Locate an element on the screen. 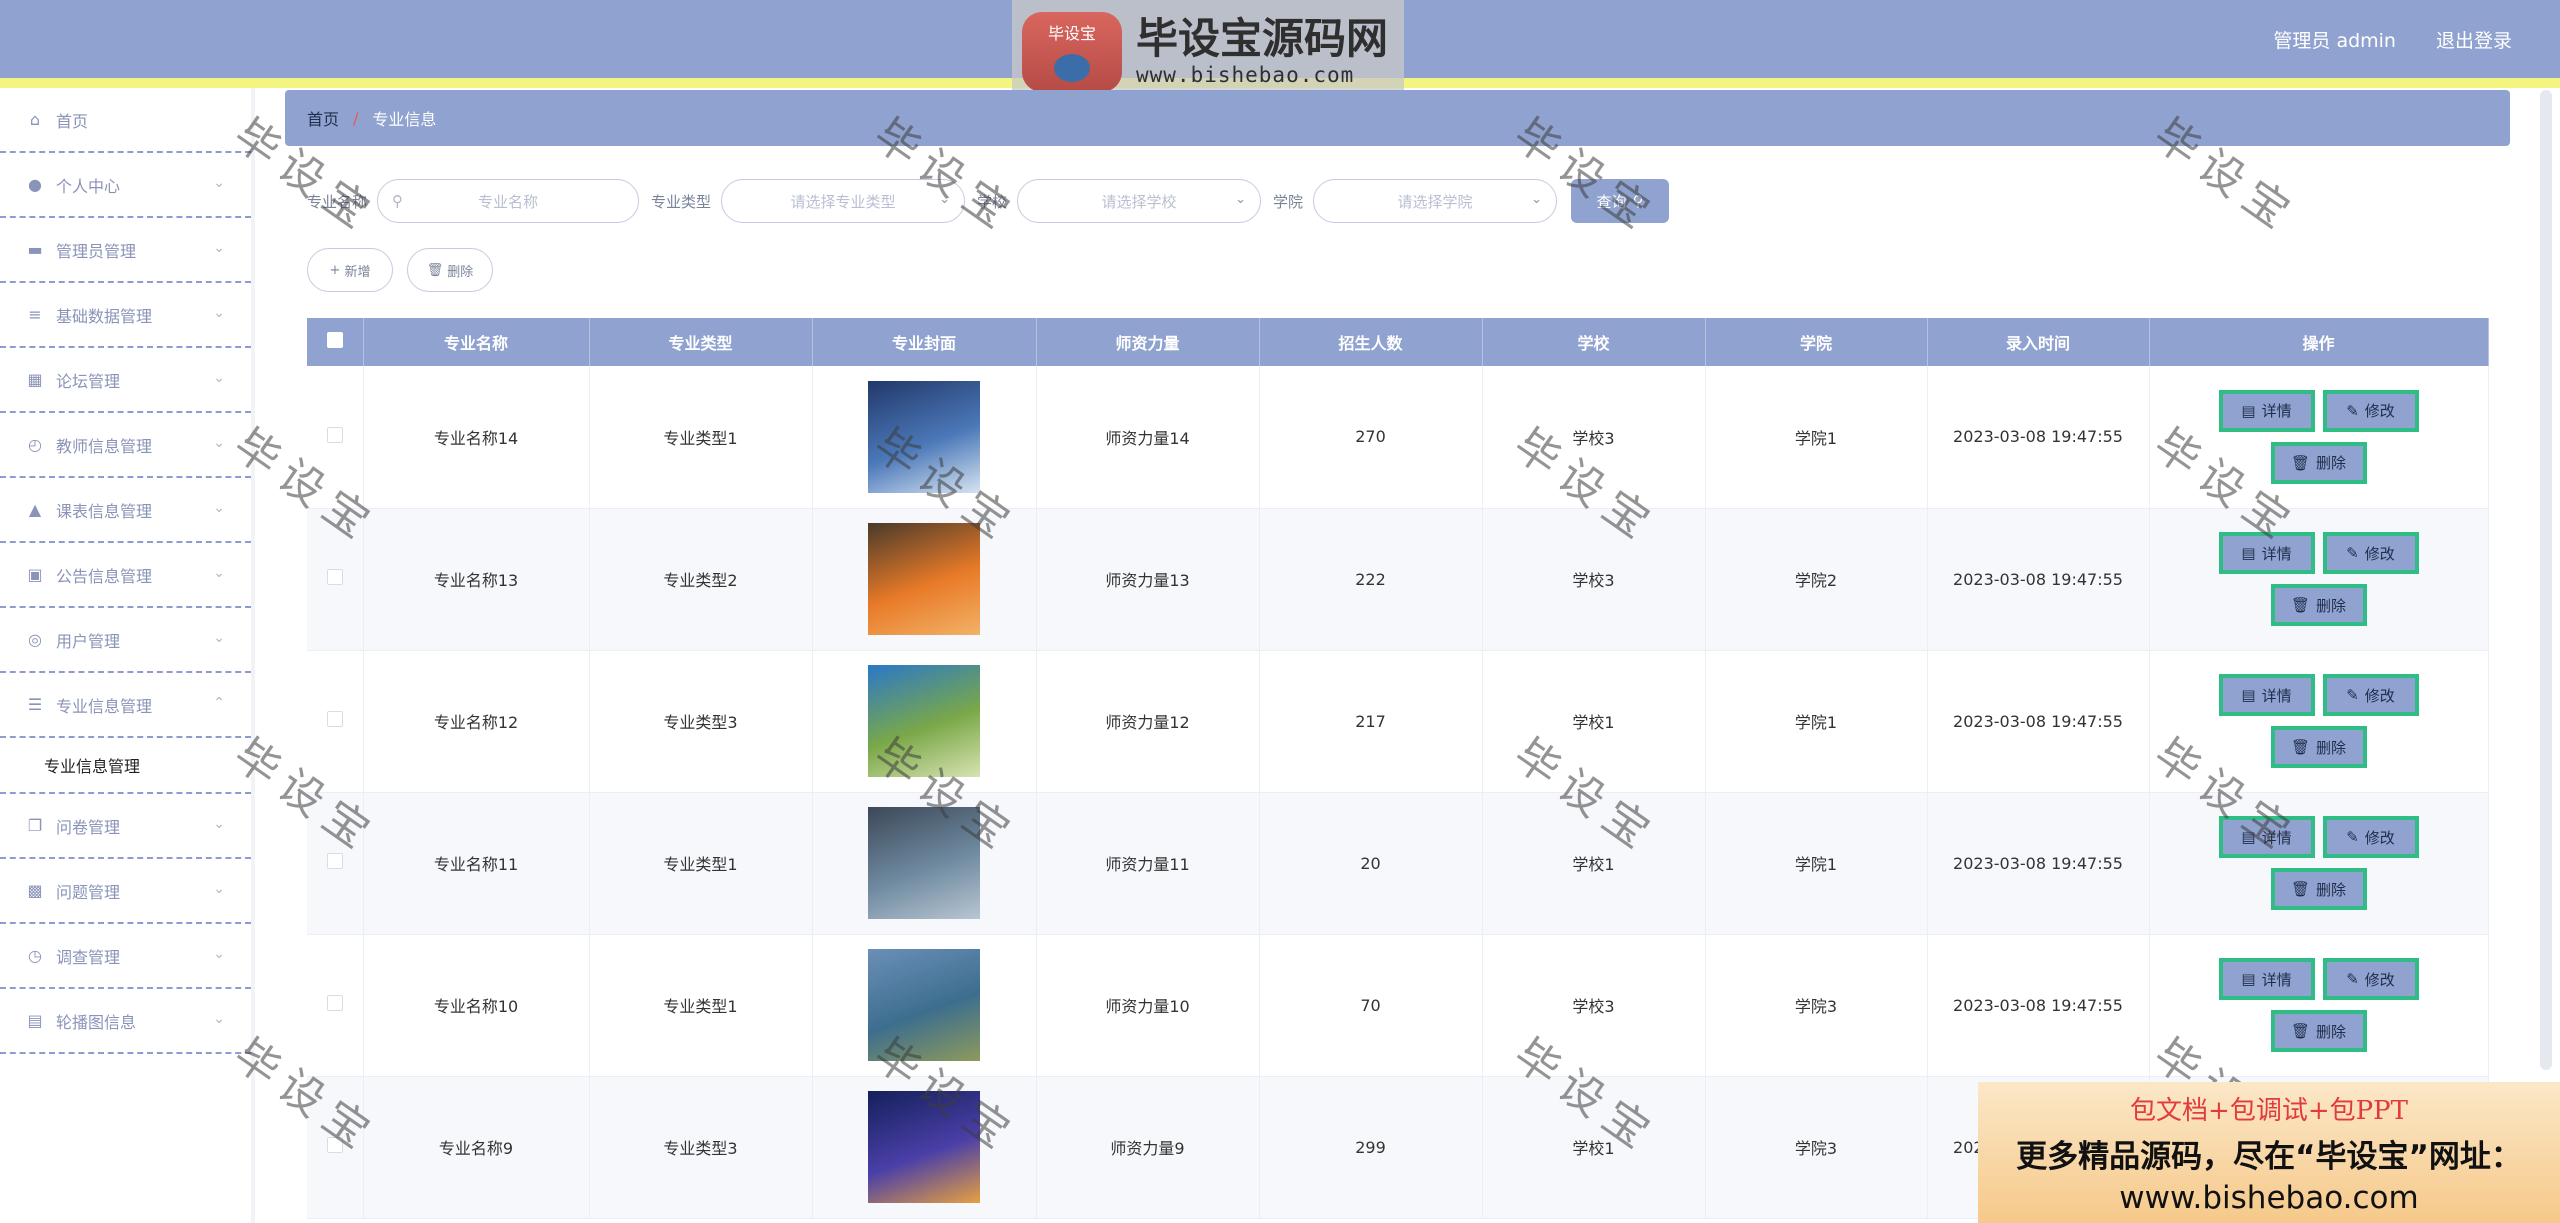  admin-user-label: 管理员 admin is located at coordinates (2334, 39).